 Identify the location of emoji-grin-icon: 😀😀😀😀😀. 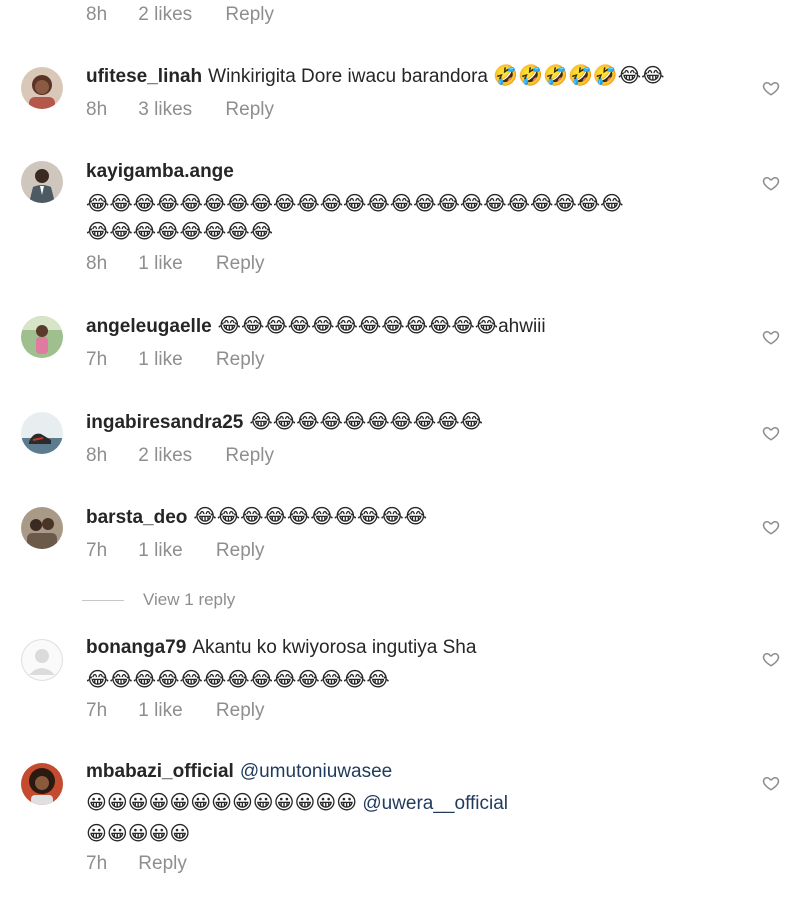
(138, 833).